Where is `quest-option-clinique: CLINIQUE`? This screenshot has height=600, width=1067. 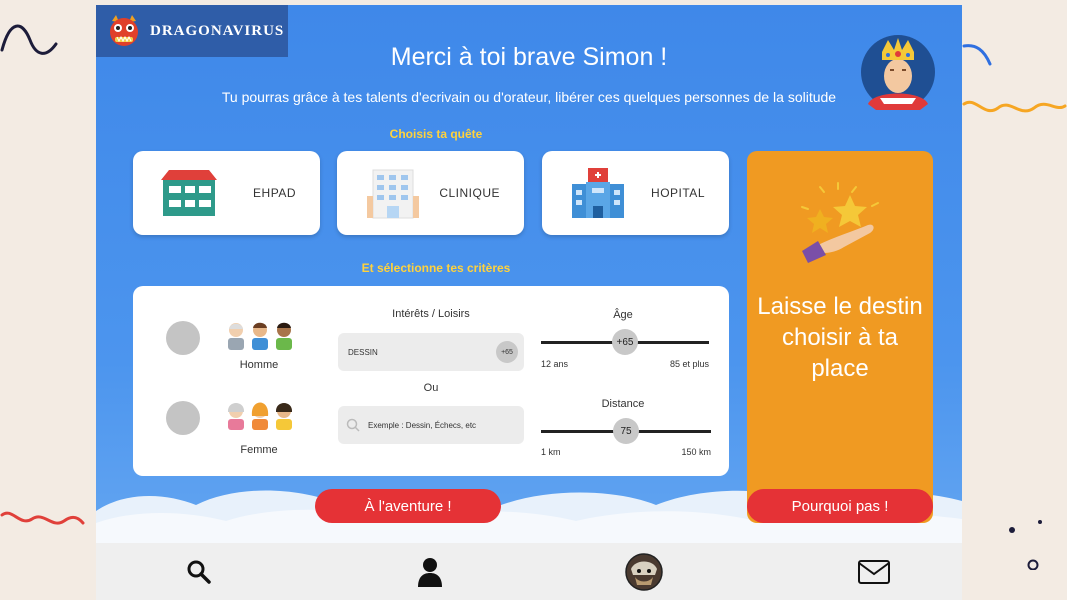 quest-option-clinique: CLINIQUE is located at coordinates (430, 193).